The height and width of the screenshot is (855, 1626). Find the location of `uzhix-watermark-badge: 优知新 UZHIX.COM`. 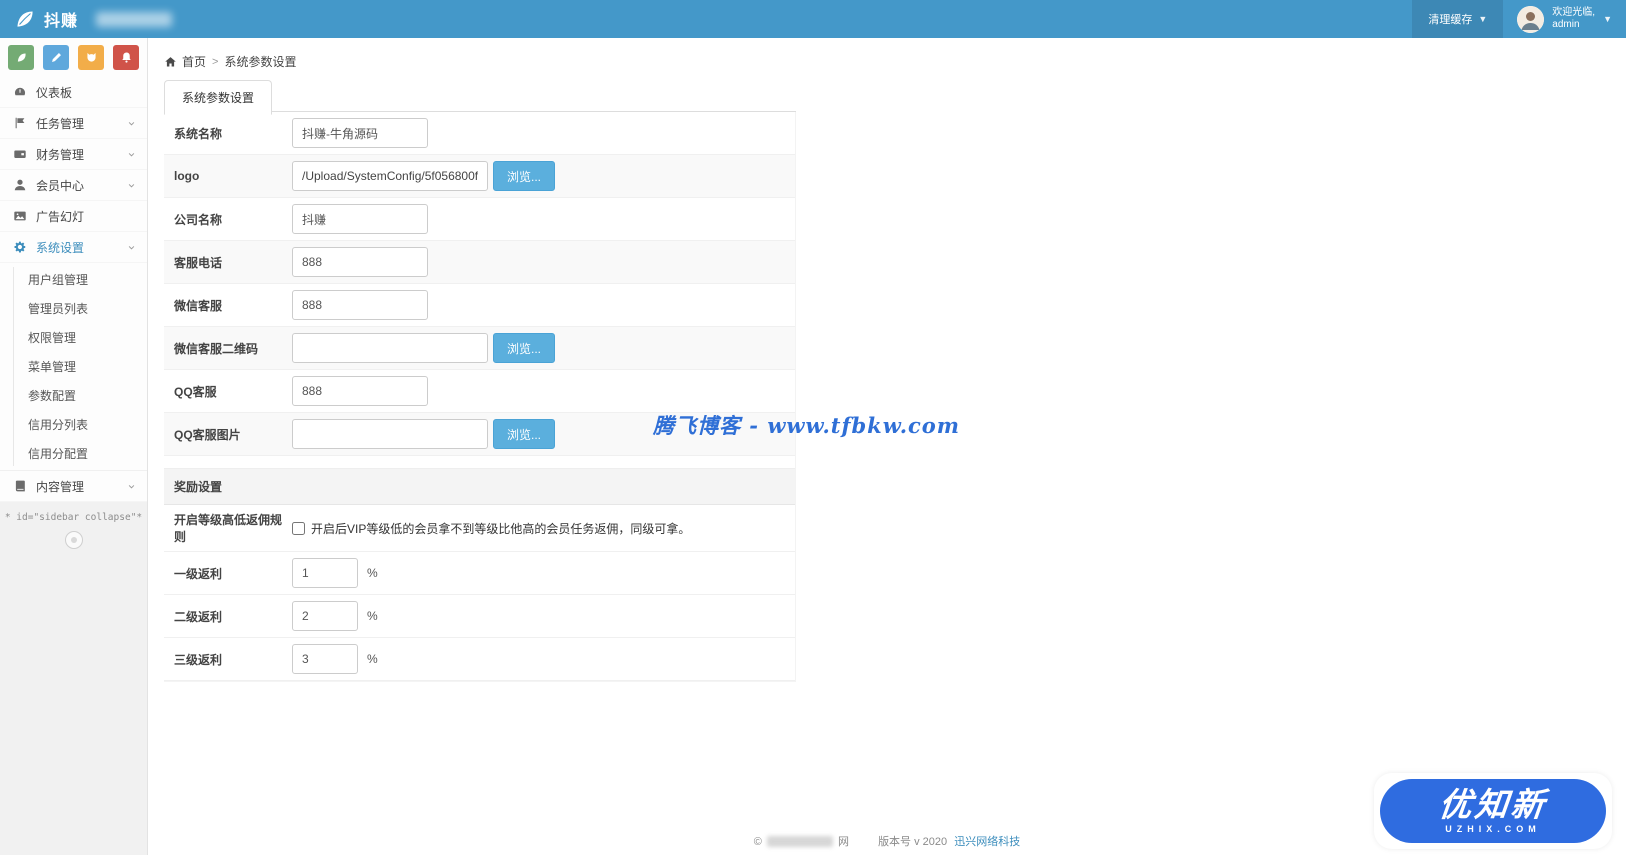

uzhix-watermark-badge: 优知新 UZHIX.COM is located at coordinates (1493, 811).